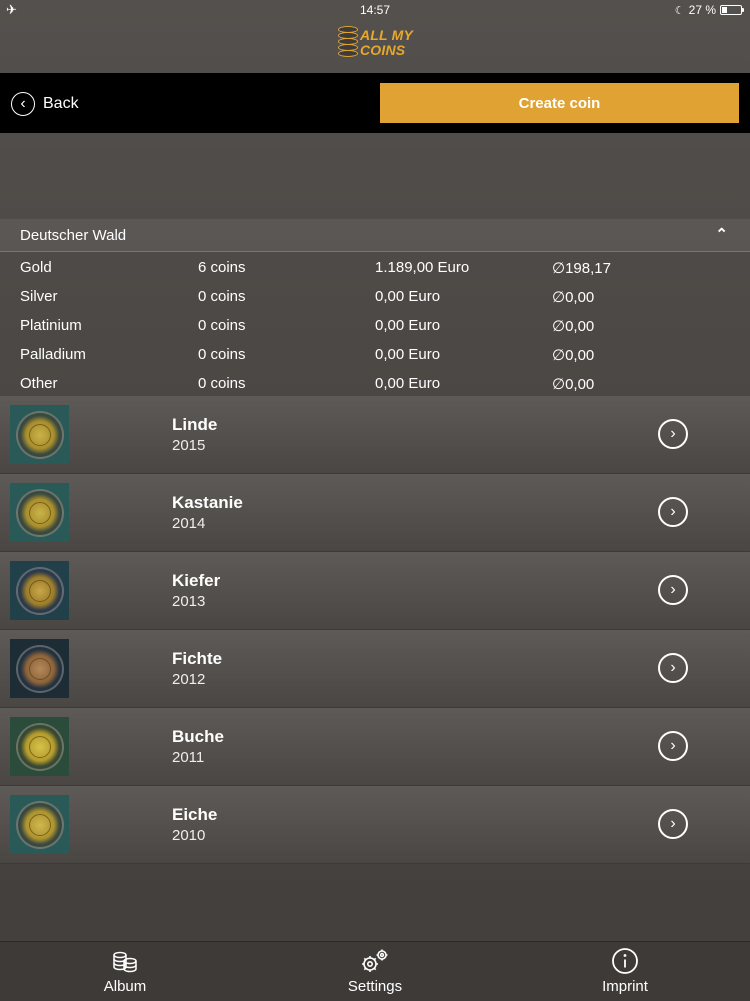 Image resolution: width=750 pixels, height=1001 pixels. I want to click on coin-year: 2010, so click(189, 835).